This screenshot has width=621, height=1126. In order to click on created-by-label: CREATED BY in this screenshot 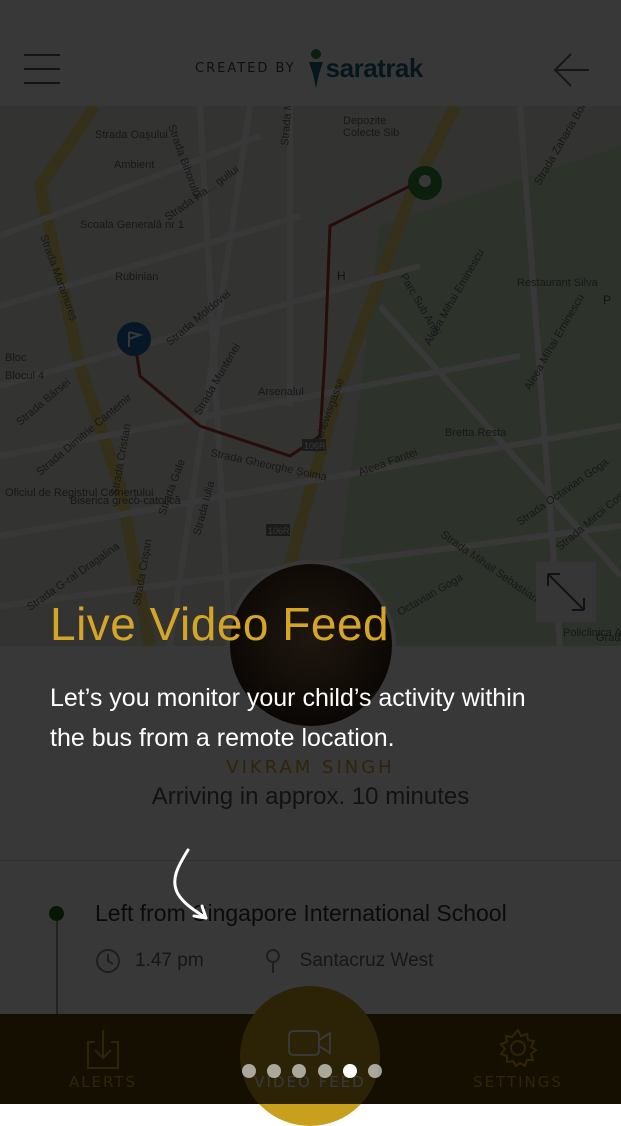, I will do `click(245, 68)`.